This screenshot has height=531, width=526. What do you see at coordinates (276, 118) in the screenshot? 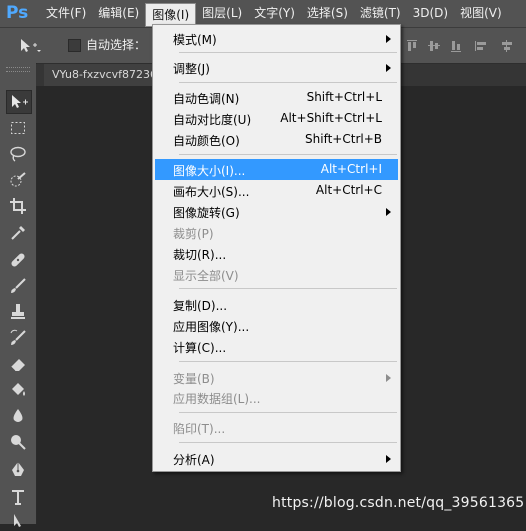
I see `menu-item-auto-contrast: 自动对比度(U) Alt+Shift+Ctrl+L` at bounding box center [276, 118].